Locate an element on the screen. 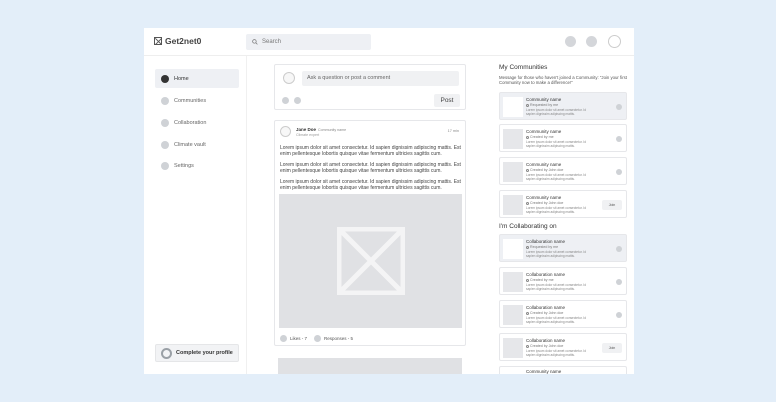 The image size is (776, 402). logo-icon is located at coordinates (158, 41).